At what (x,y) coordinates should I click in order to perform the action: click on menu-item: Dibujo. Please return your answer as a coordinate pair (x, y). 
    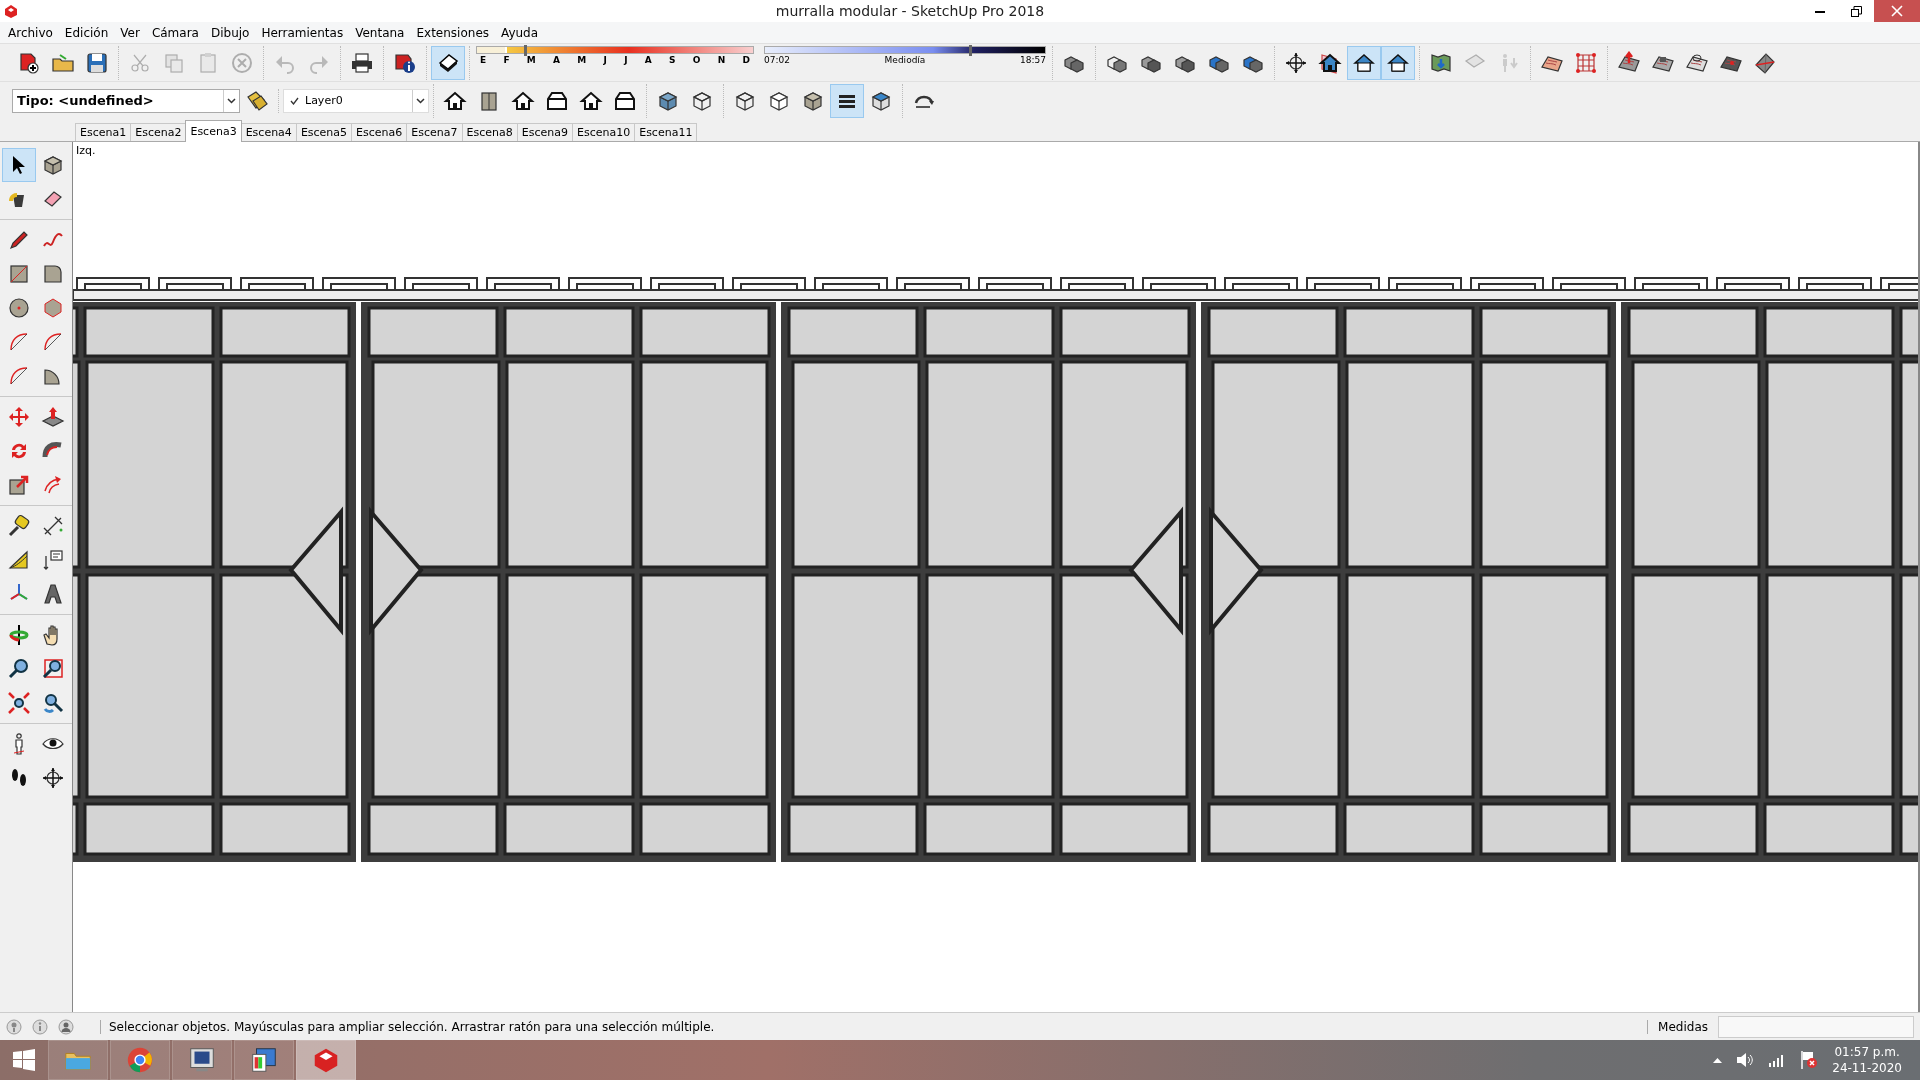
    Looking at the image, I should click on (230, 32).